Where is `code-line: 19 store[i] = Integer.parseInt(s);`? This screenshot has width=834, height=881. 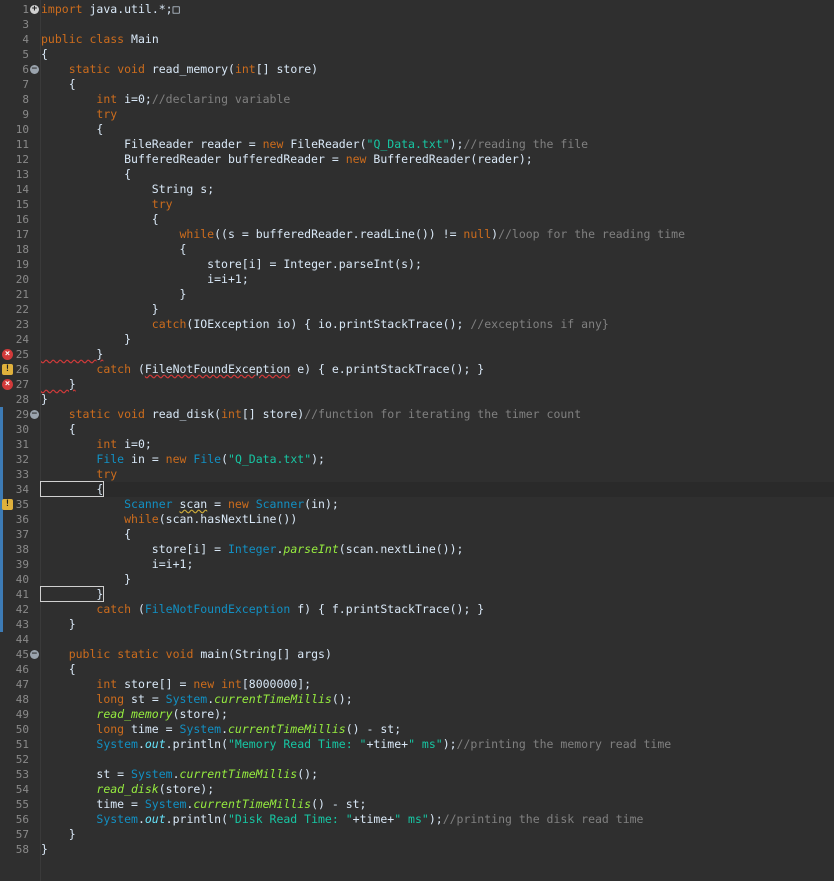
code-line: 19 store[i] = Integer.parseInt(s); is located at coordinates (425, 264).